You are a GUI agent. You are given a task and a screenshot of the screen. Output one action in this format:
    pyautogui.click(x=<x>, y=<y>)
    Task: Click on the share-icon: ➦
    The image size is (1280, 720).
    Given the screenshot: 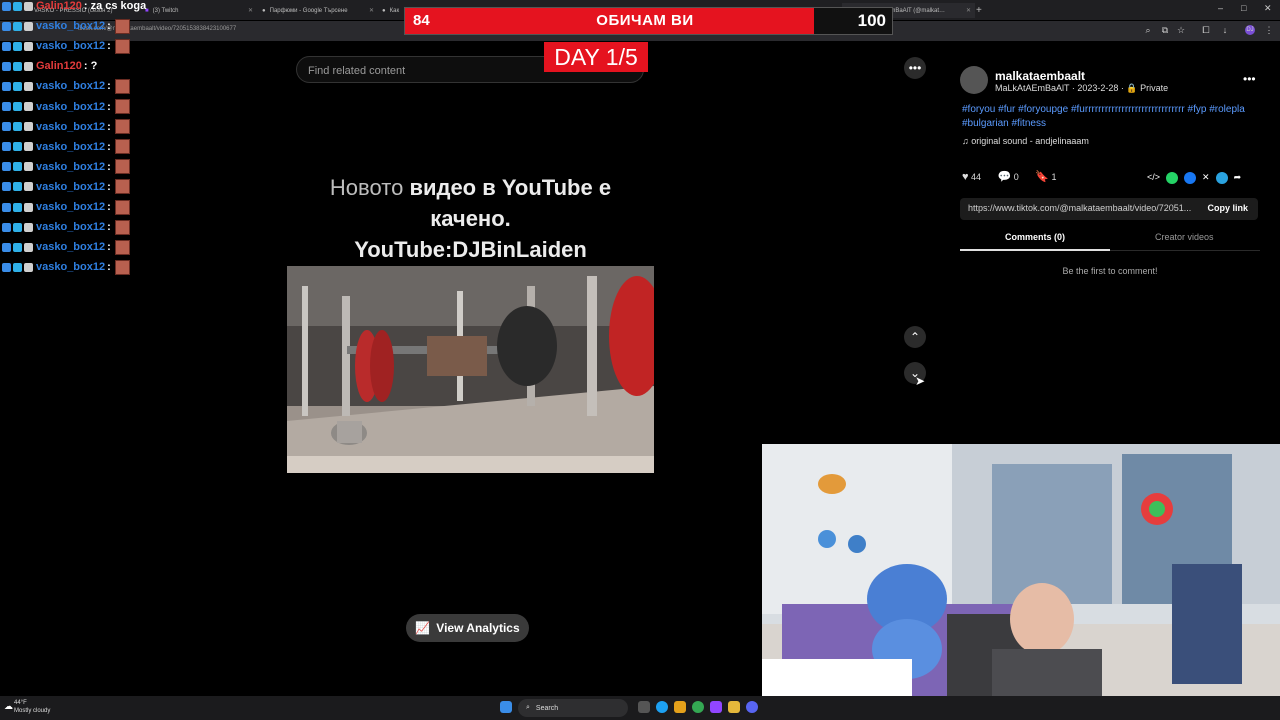 What is the action you would take?
    pyautogui.click(x=1238, y=178)
    